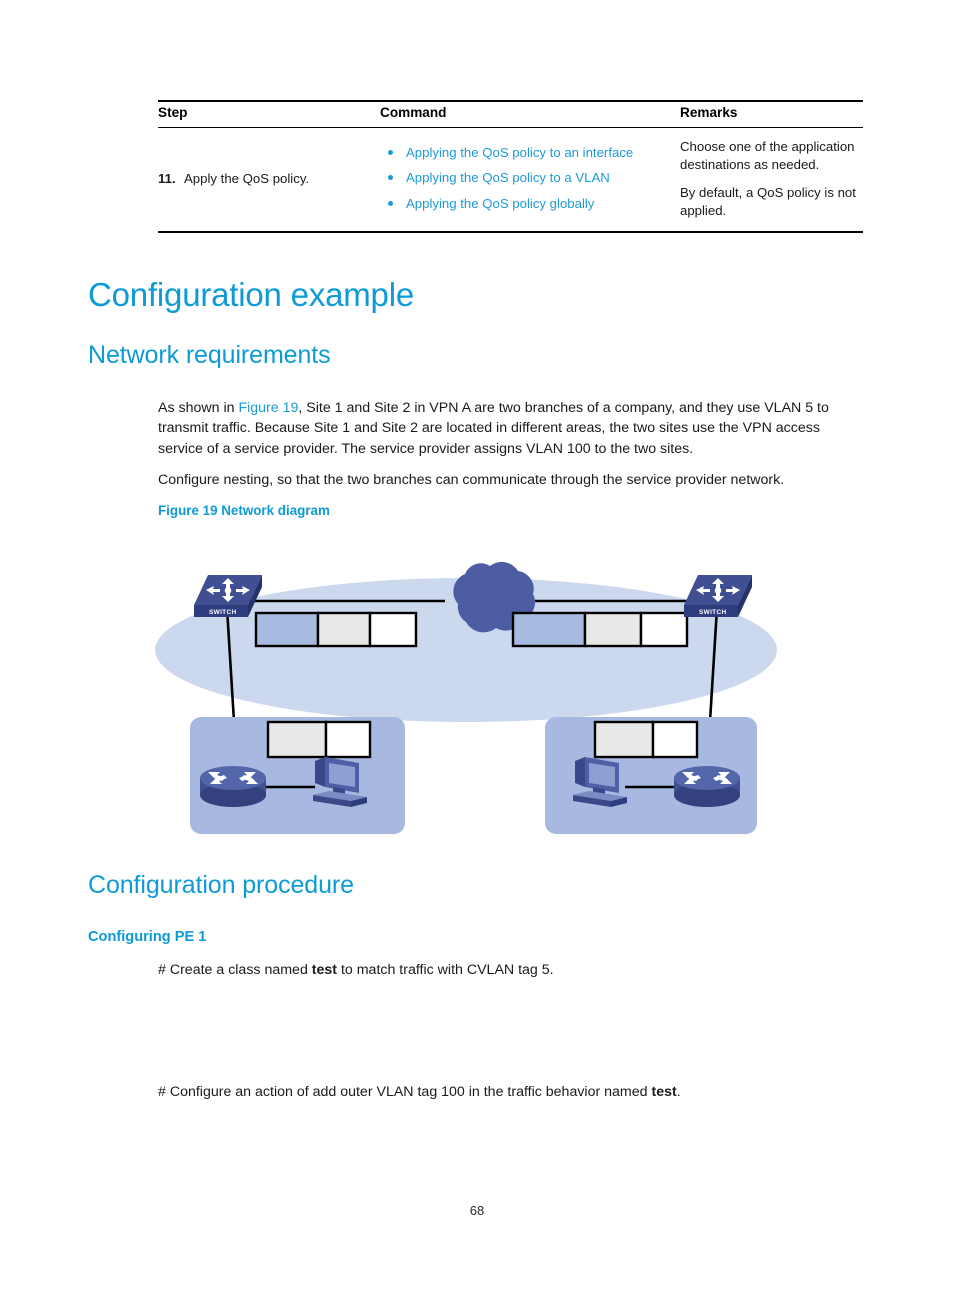 Image resolution: width=954 pixels, height=1296 pixels. Describe the element at coordinates (768, 201) in the screenshot. I see `remark-paragraph: By default, a QoS policy is not applied.` at that location.